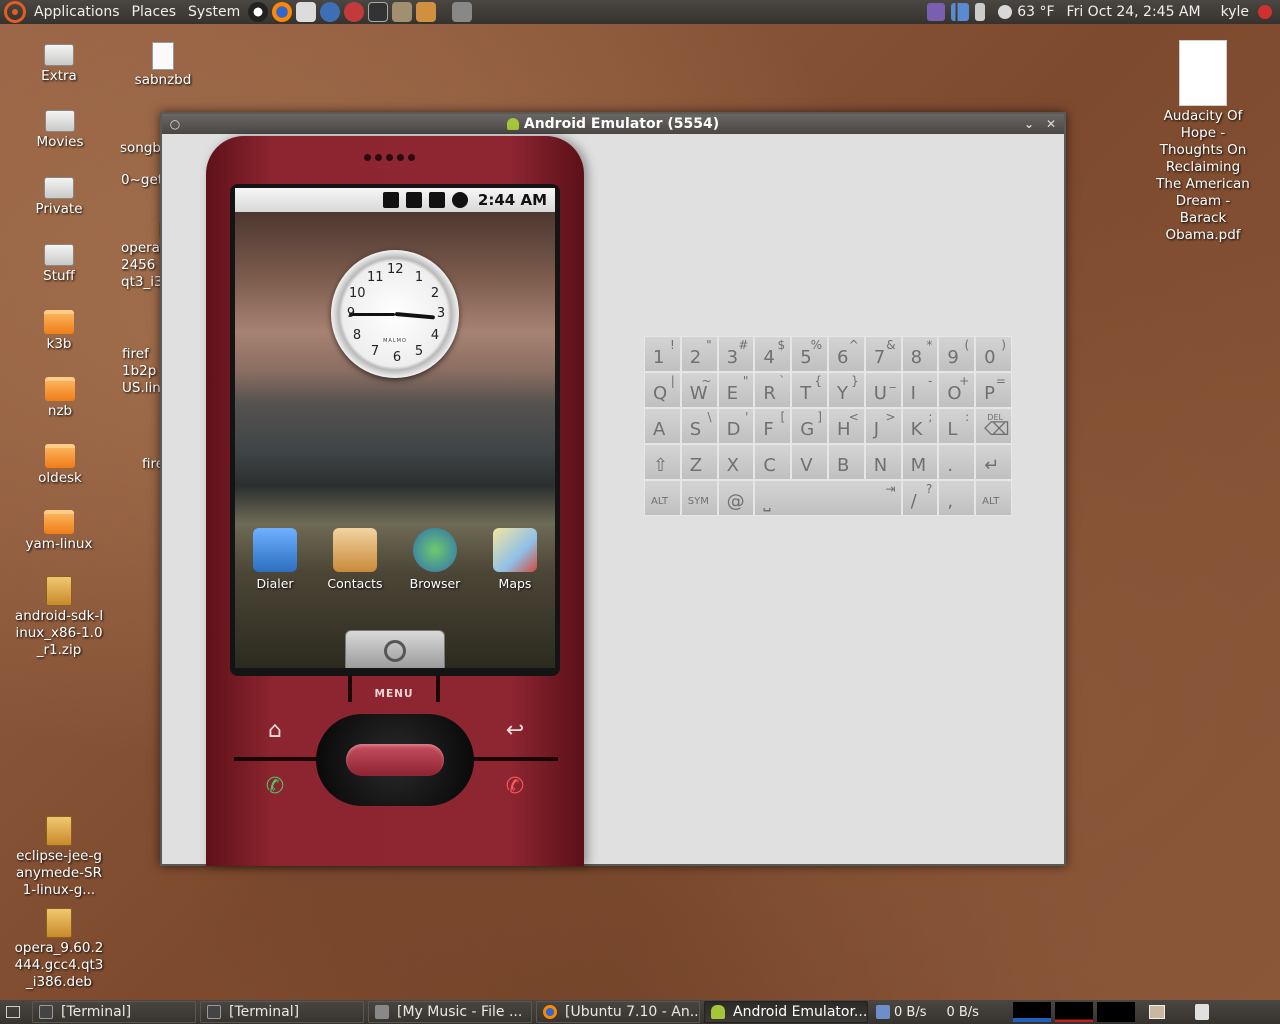  I want to click on net-graph, so click(1115, 1012).